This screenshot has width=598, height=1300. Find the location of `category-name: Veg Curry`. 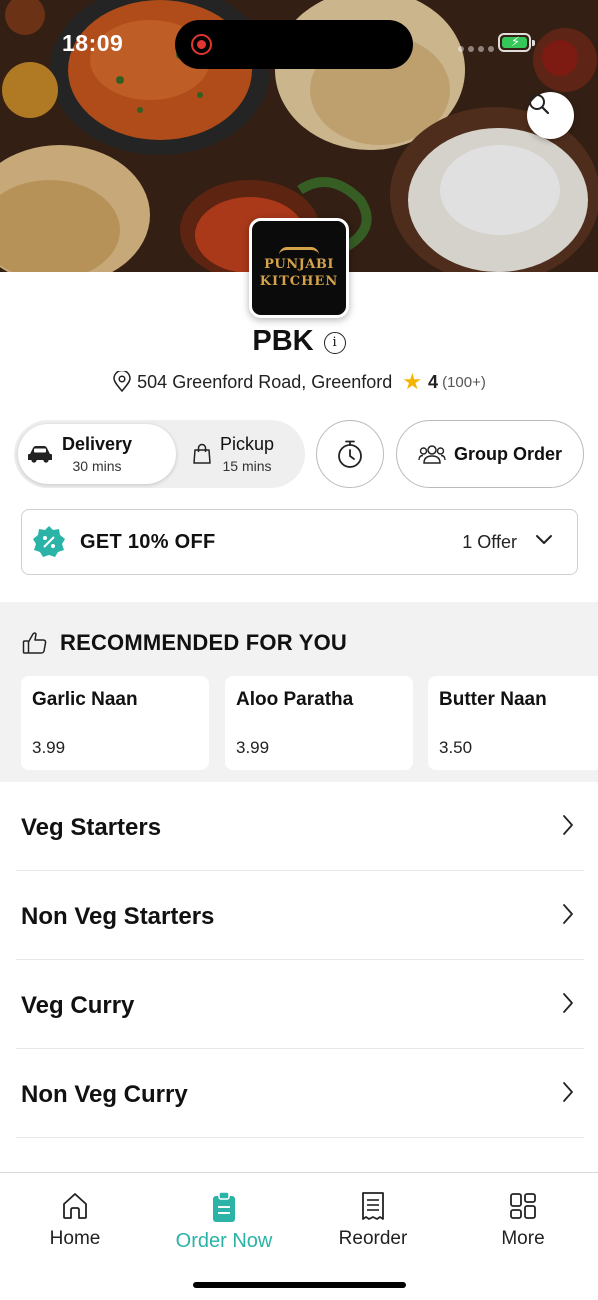

category-name: Veg Curry is located at coordinates (78, 1005).